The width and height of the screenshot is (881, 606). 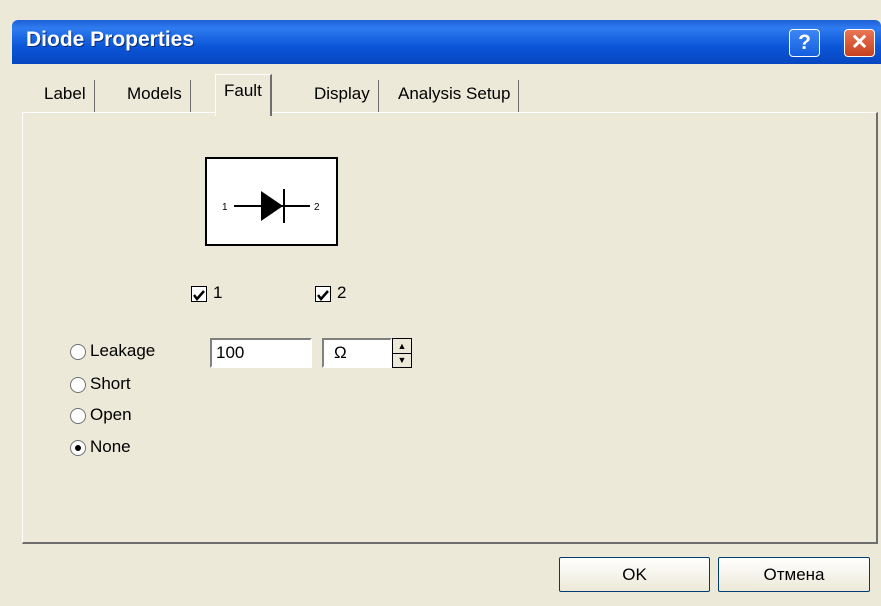 What do you see at coordinates (402, 346) in the screenshot?
I see `spin-up-arrow-icon: ▲` at bounding box center [402, 346].